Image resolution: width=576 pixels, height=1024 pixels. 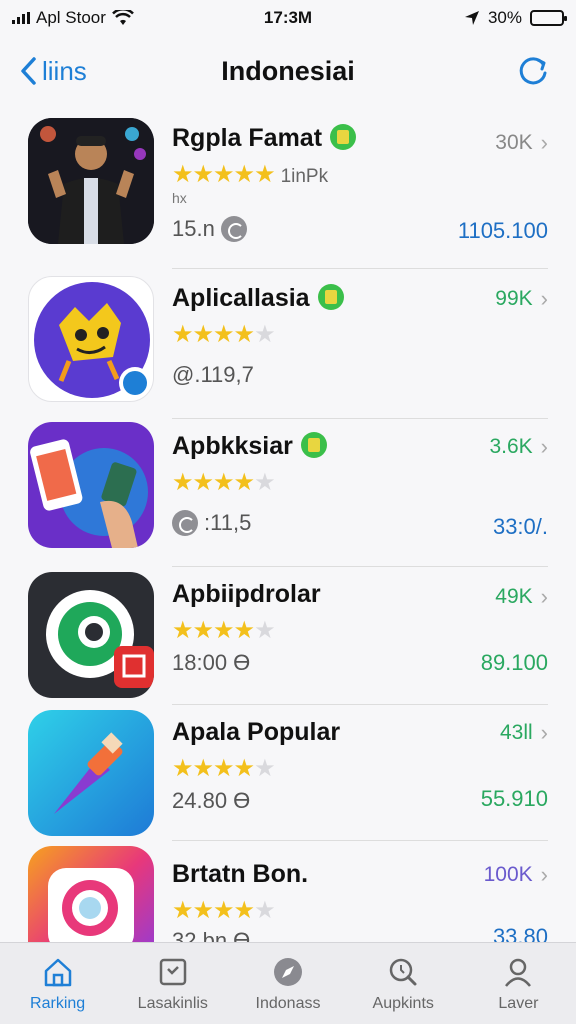 I want to click on app-name: Apbkksiar, so click(x=232, y=446).